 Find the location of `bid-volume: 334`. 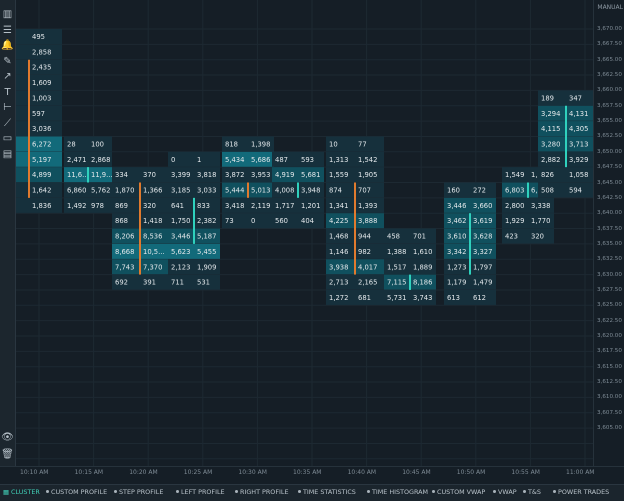

bid-volume: 334 is located at coordinates (121, 175).